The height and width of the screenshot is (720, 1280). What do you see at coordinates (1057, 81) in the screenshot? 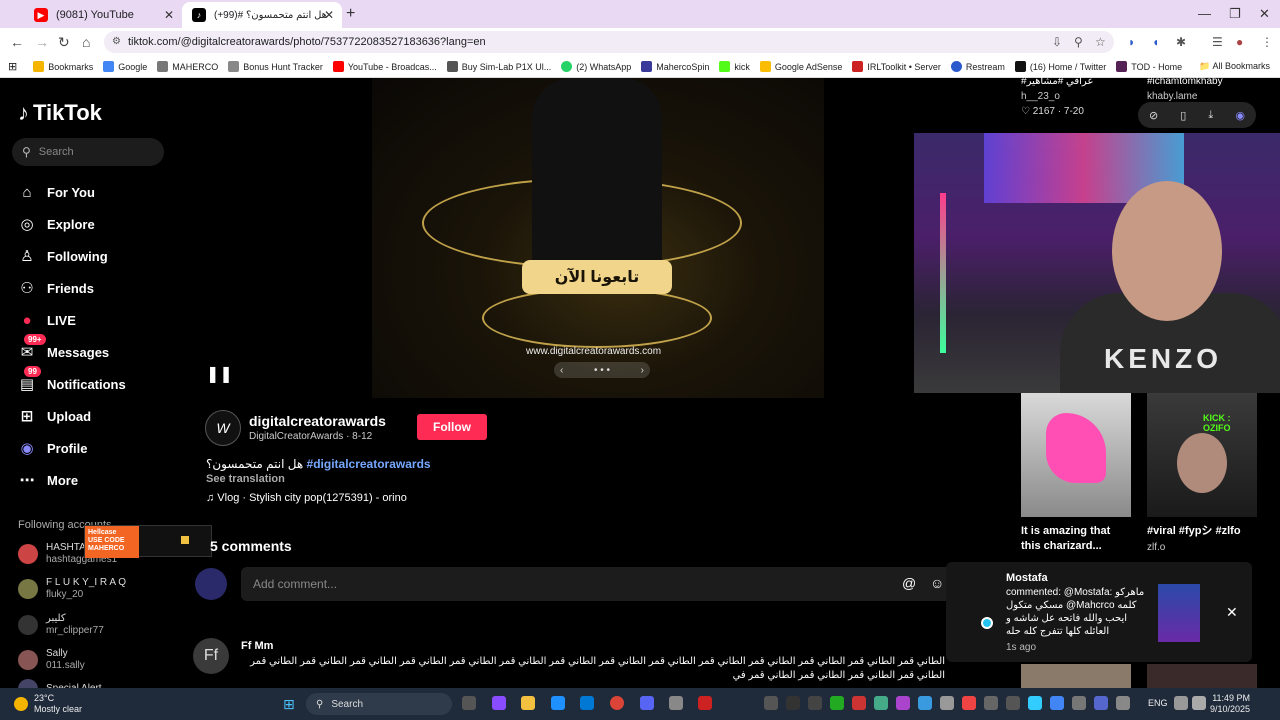
I see `related-title: #عراقي #مشاهير` at bounding box center [1057, 81].